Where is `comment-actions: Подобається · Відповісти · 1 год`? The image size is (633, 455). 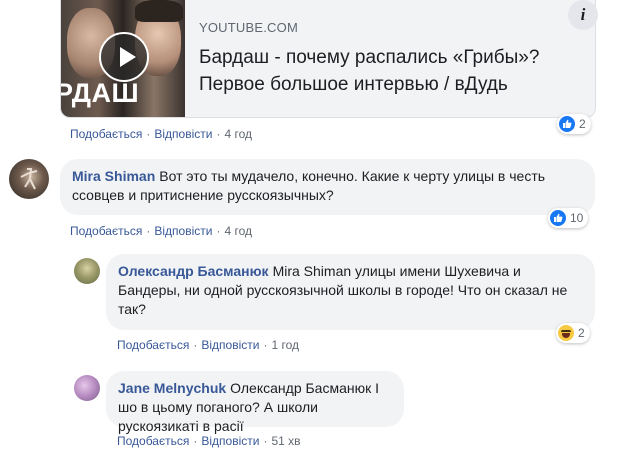
comment-actions: Подобається · Відповісти · 1 год is located at coordinates (208, 345).